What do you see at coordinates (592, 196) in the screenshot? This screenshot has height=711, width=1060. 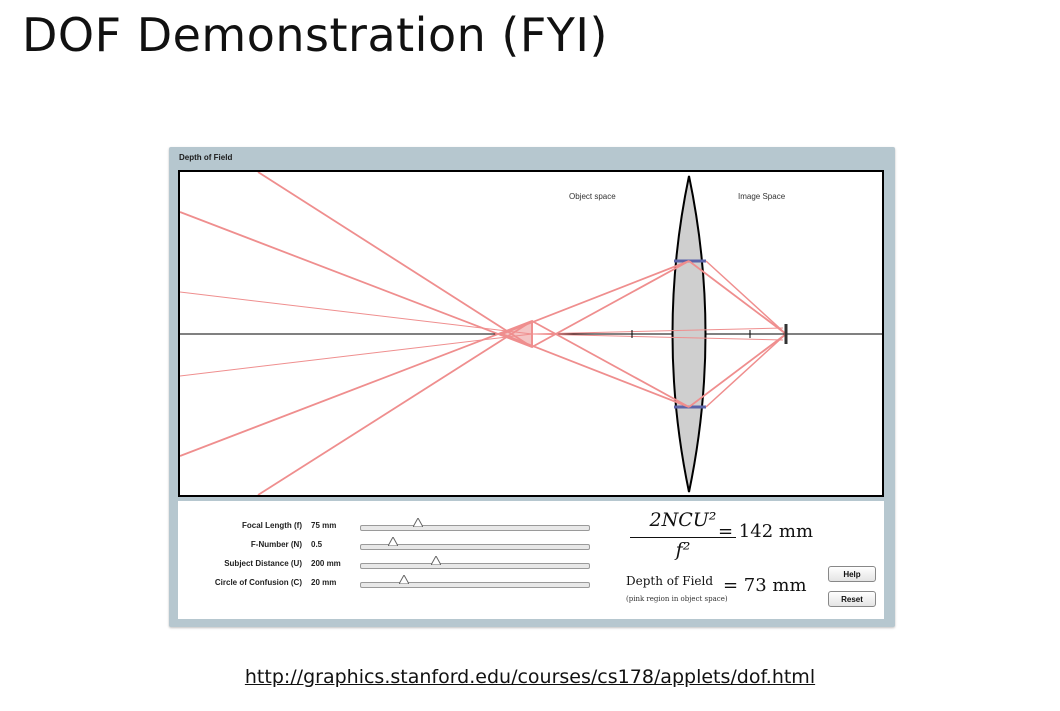 I see `object-space-label: Object space` at bounding box center [592, 196].